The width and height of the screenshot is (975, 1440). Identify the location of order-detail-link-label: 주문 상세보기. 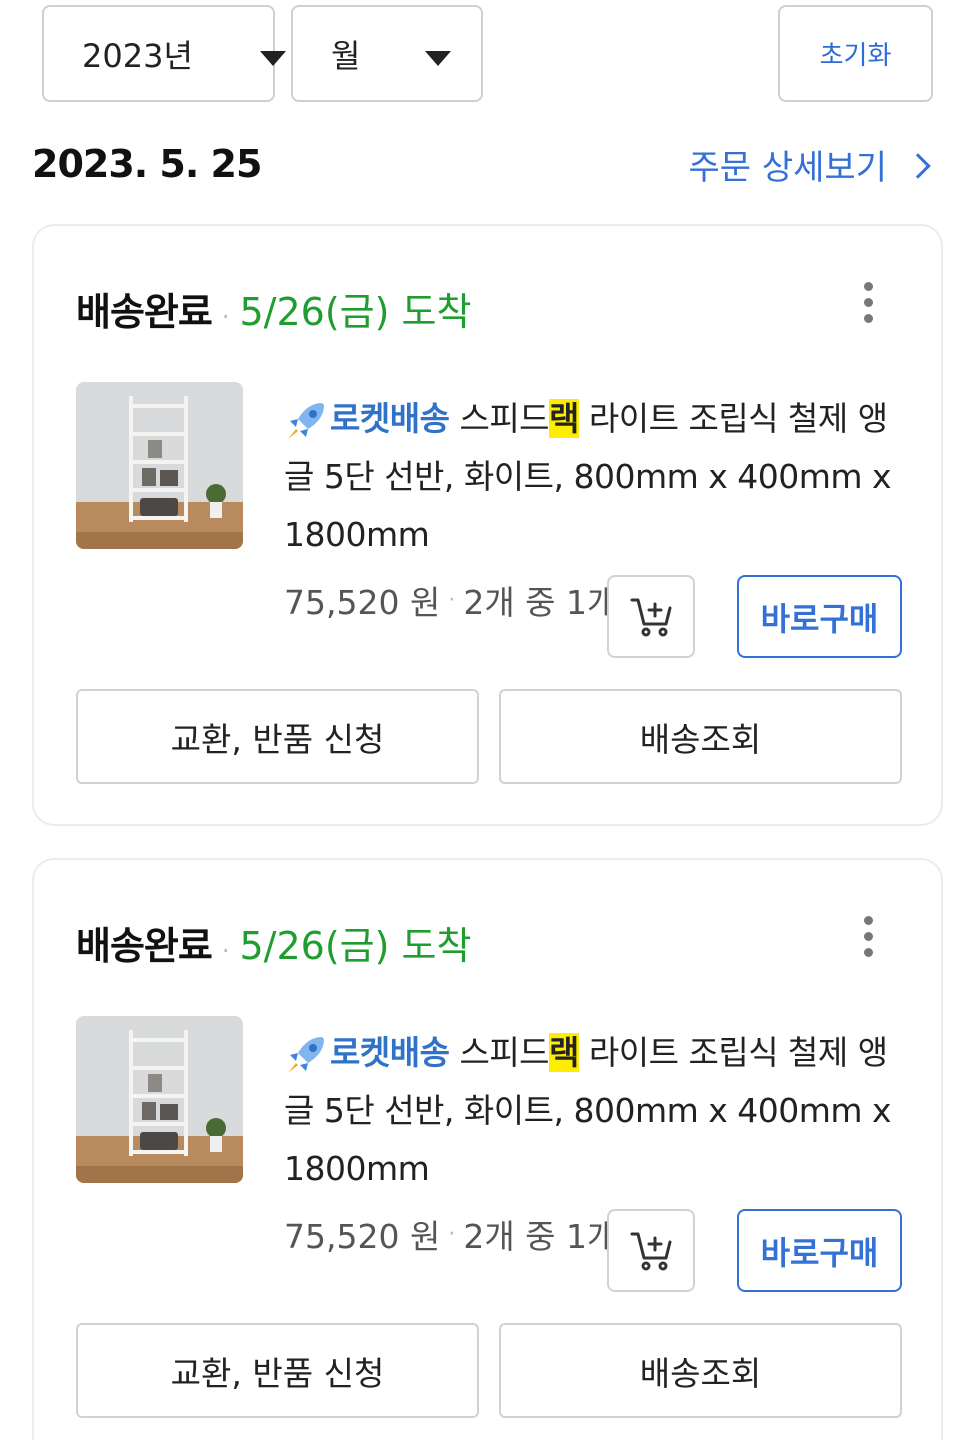
(788, 168).